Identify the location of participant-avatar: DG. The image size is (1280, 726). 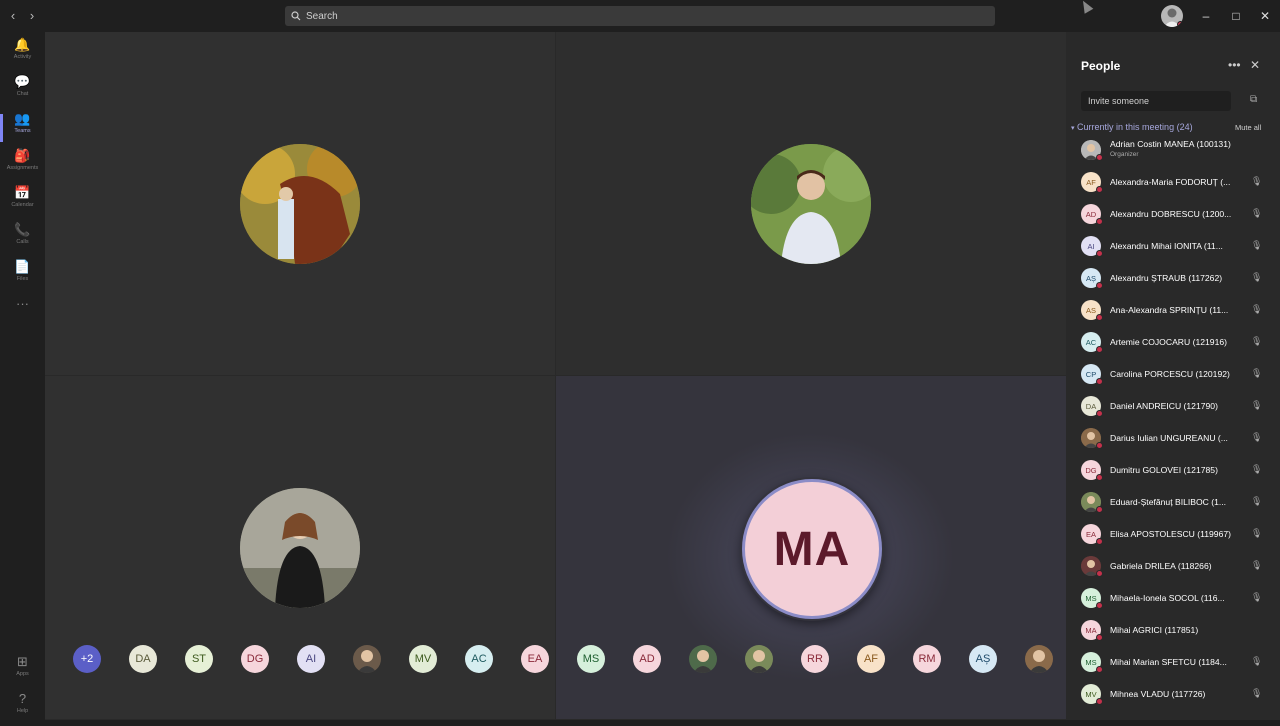
(1092, 470).